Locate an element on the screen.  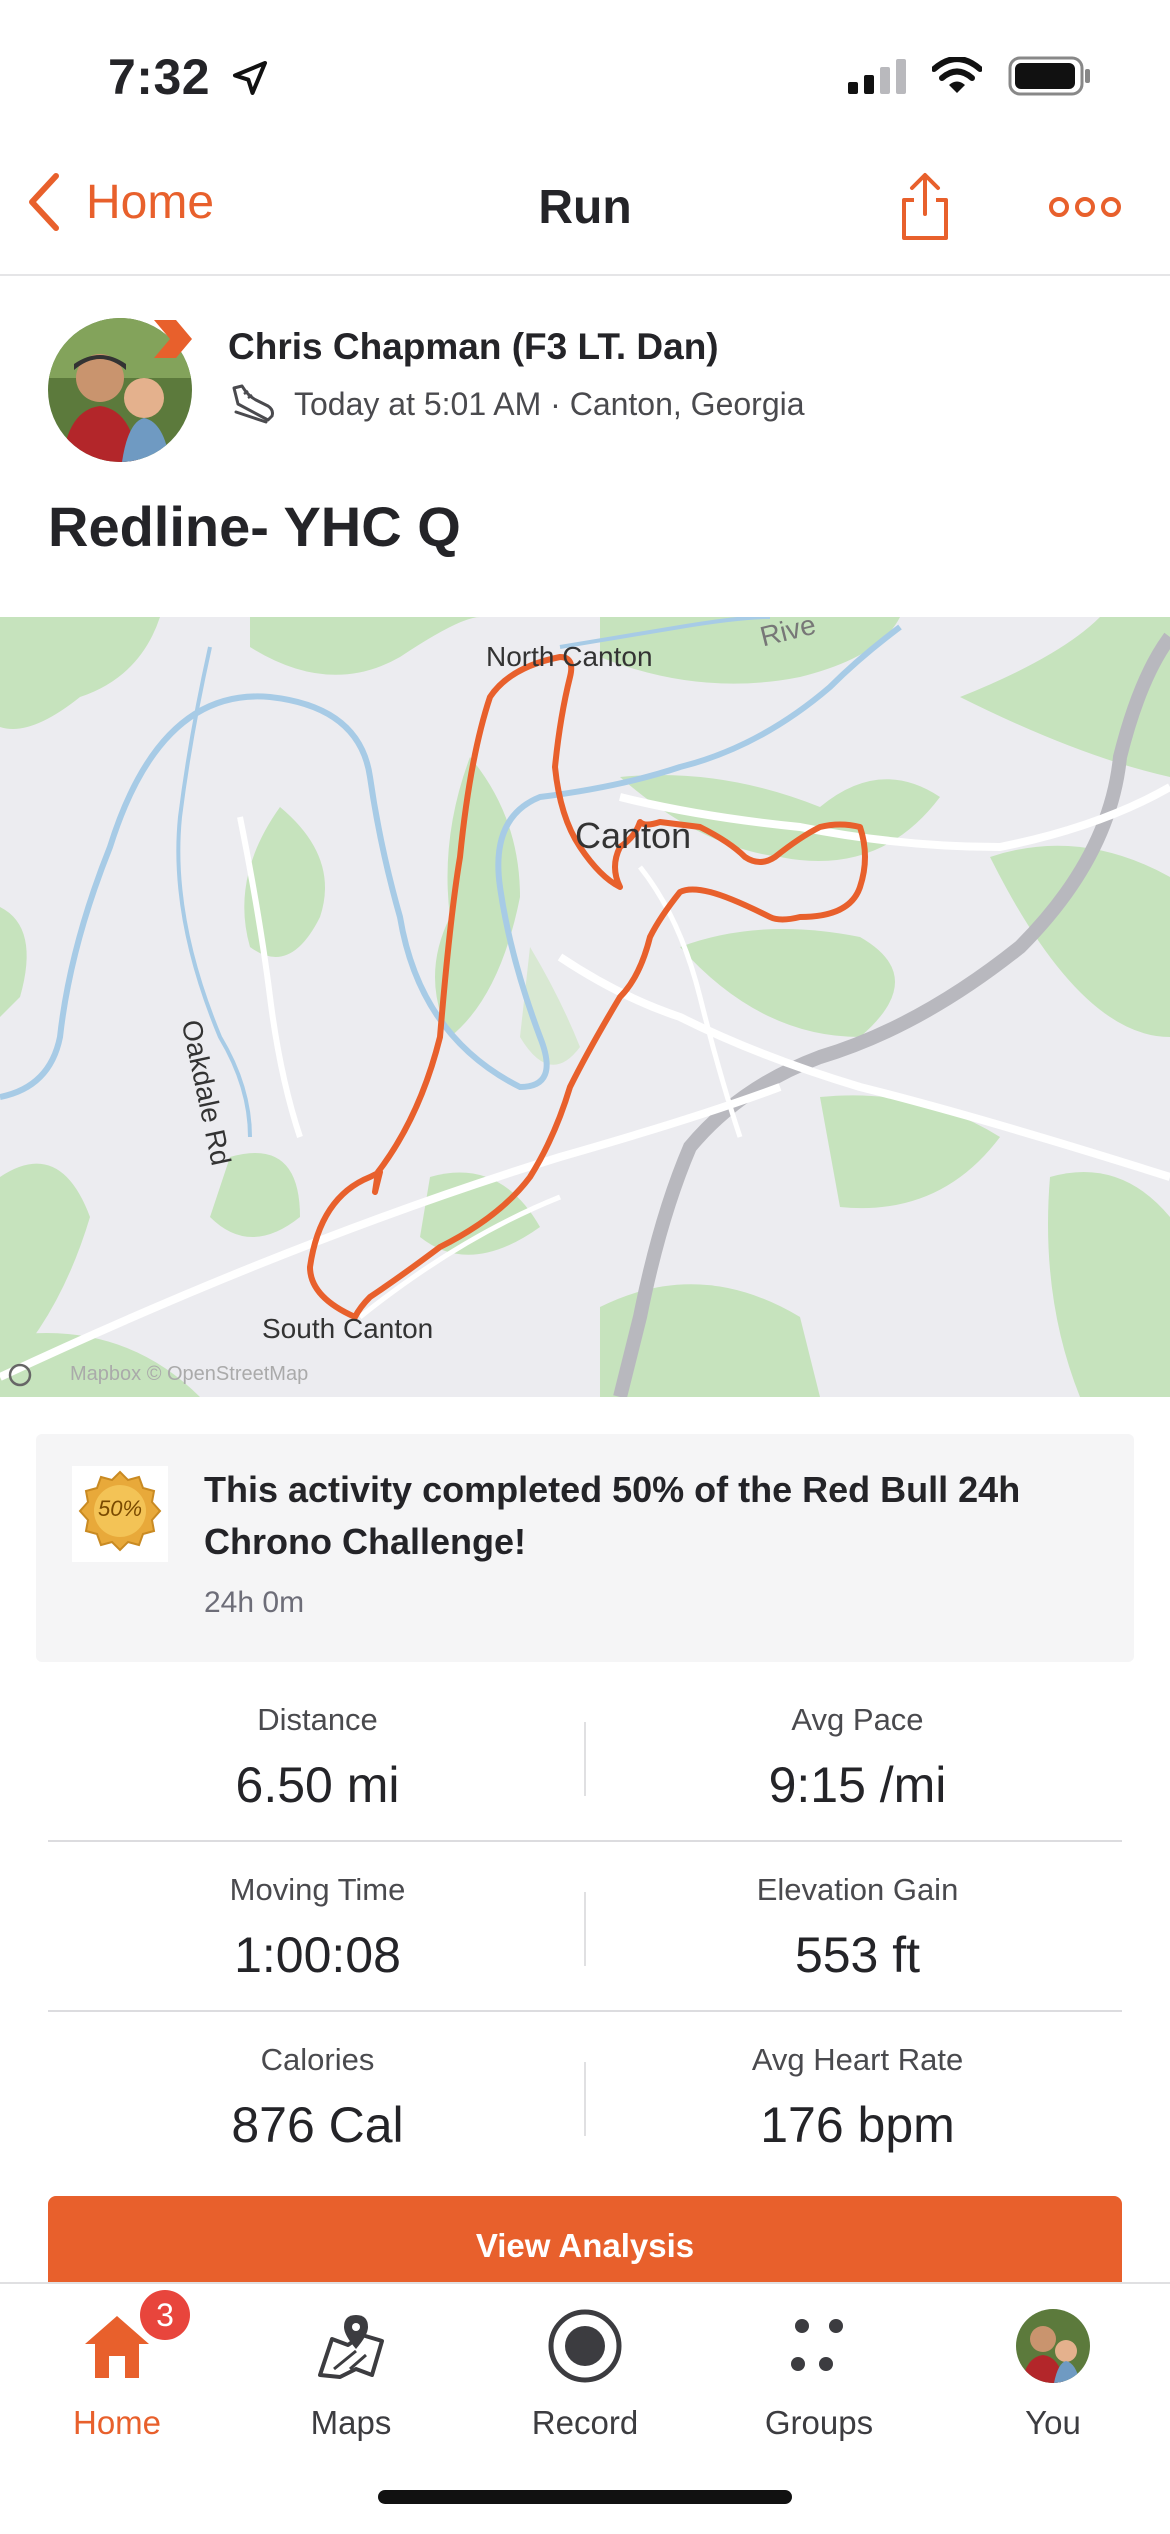
status-icons is located at coordinates (970, 76).